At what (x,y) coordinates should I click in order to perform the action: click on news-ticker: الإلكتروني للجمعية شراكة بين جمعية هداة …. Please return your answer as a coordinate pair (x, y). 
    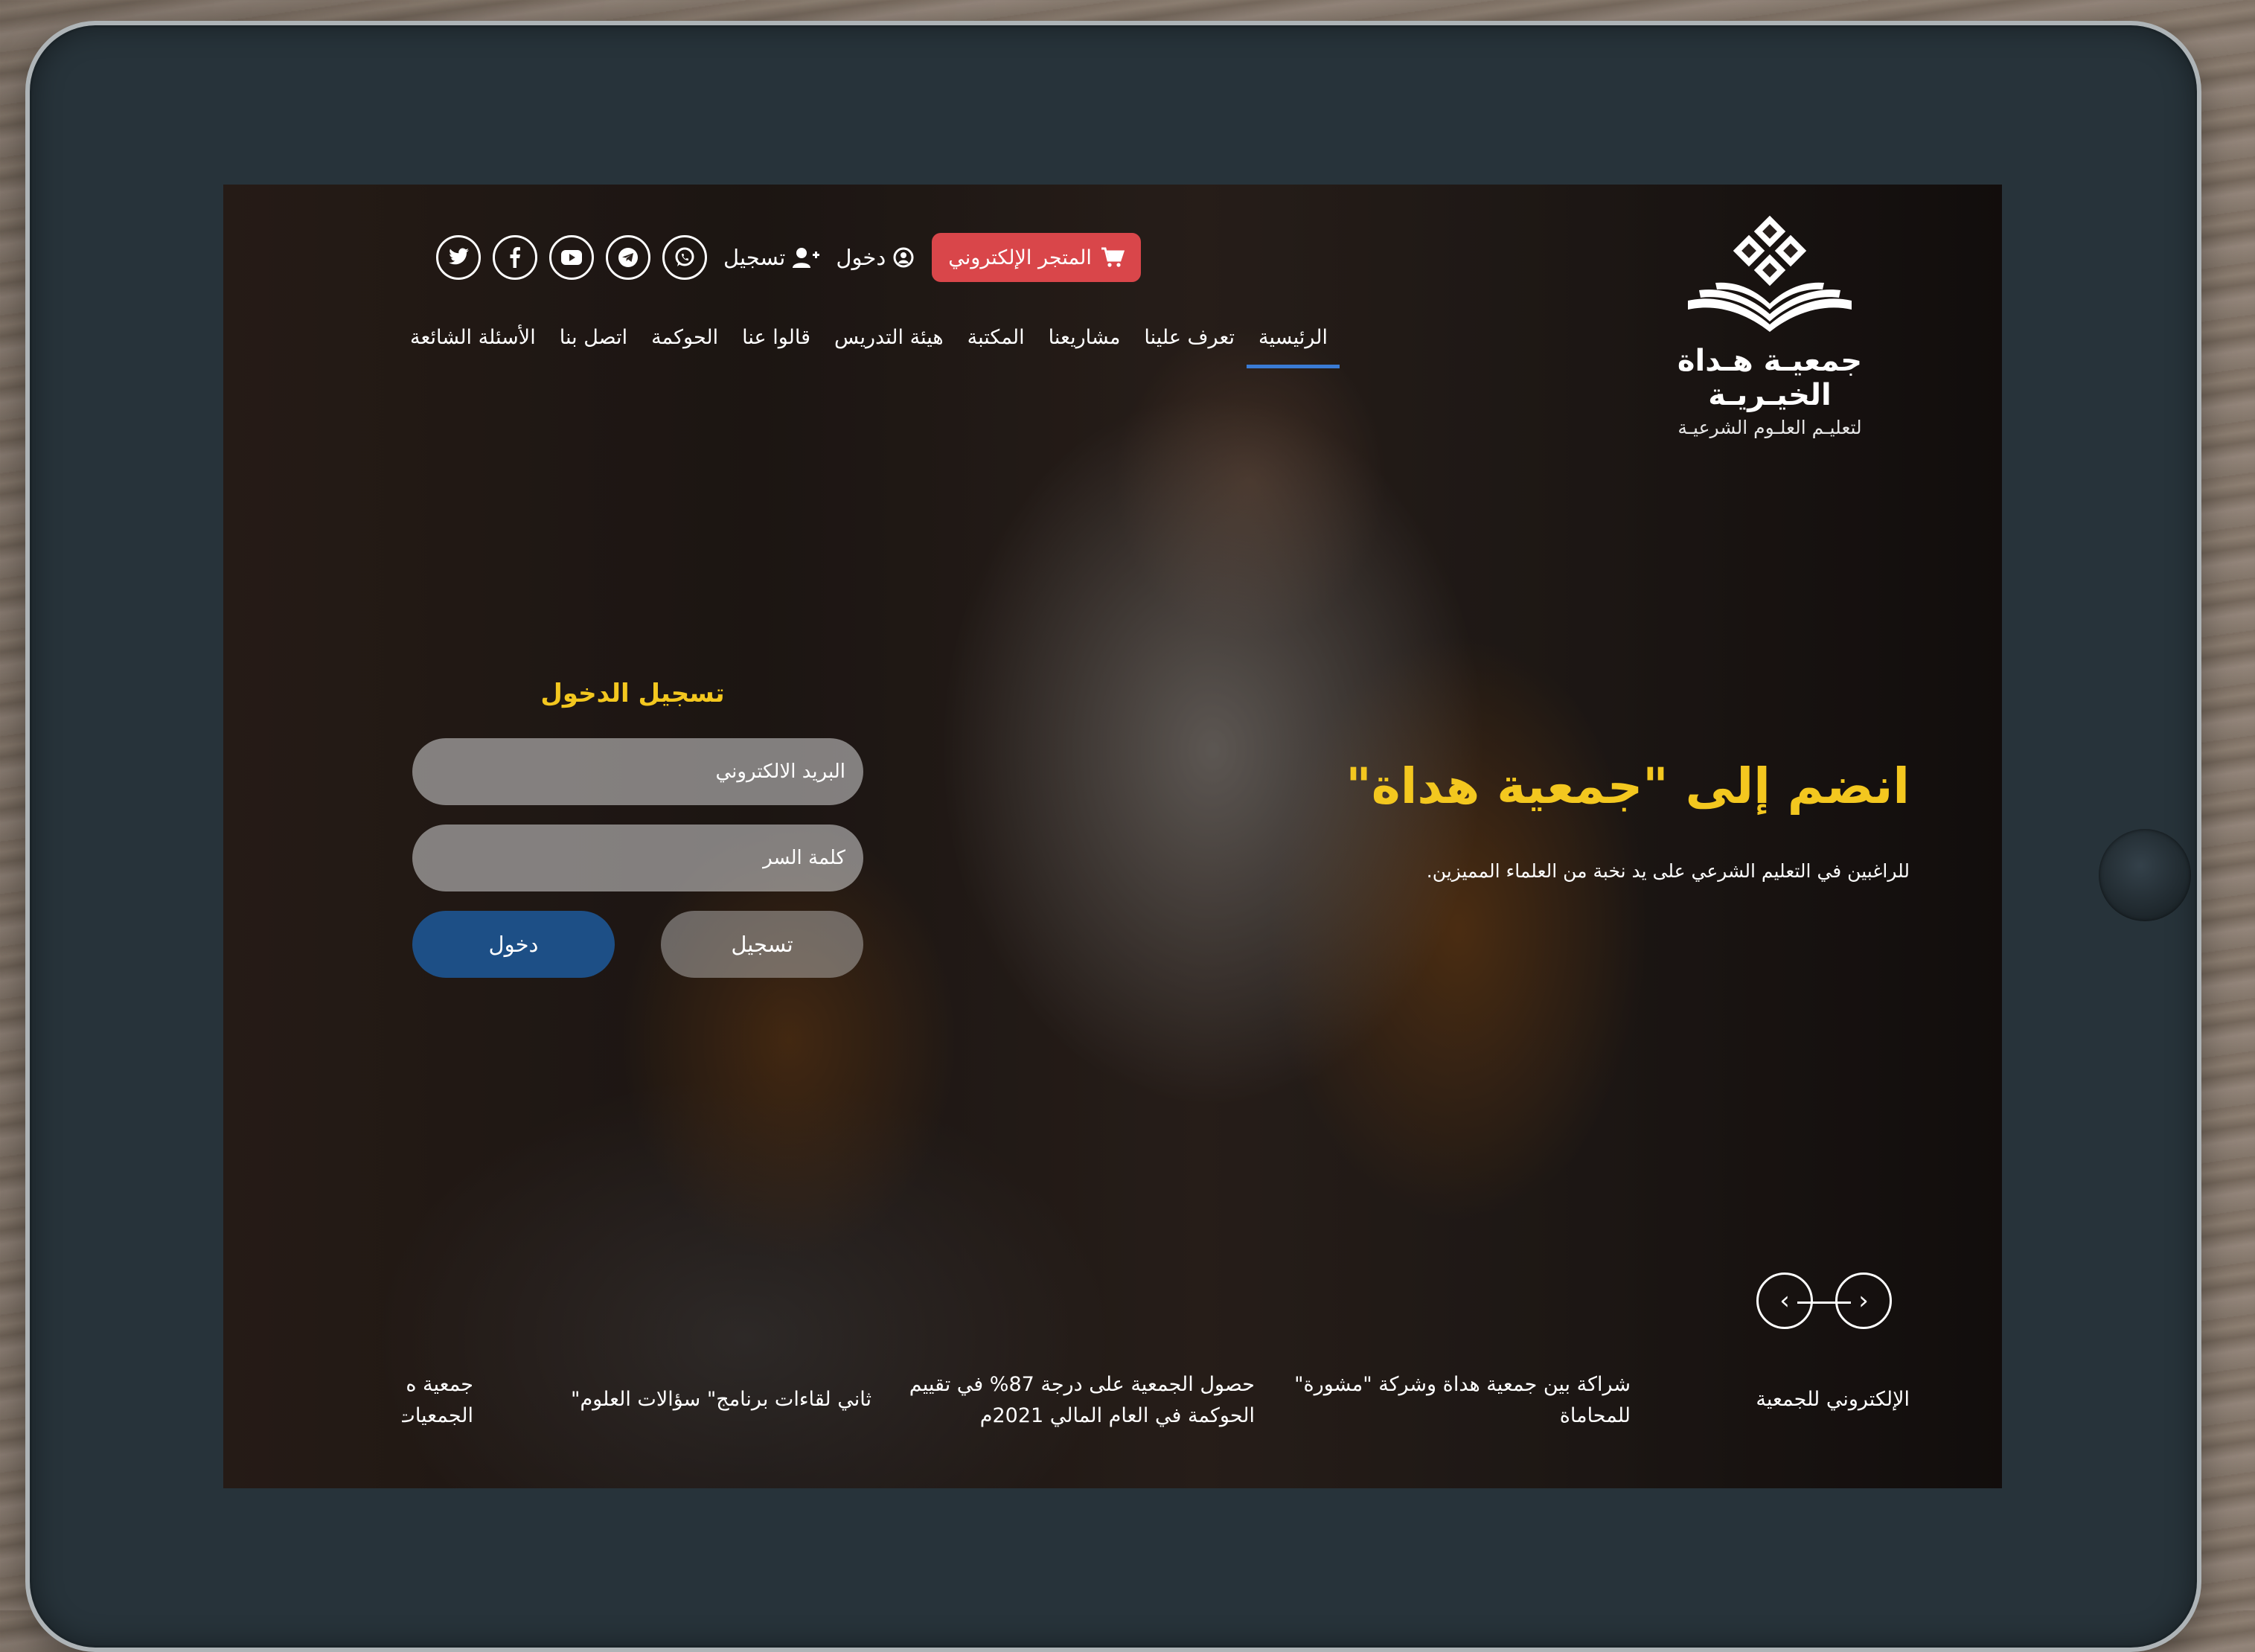
    Looking at the image, I should click on (1156, 1410).